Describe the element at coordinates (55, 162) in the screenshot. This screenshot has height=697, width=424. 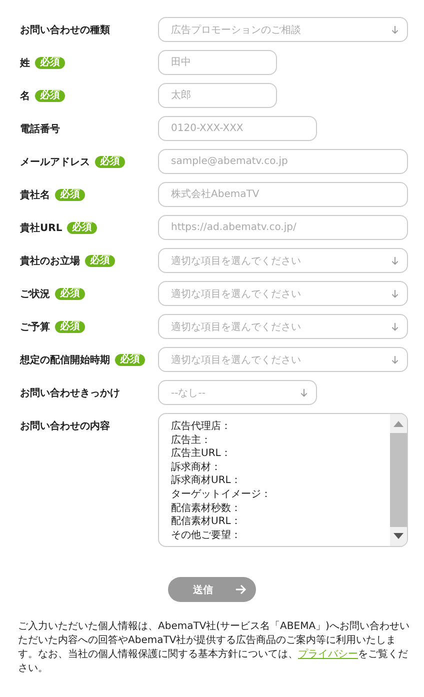
I see `field-label: メールアドレス` at that location.